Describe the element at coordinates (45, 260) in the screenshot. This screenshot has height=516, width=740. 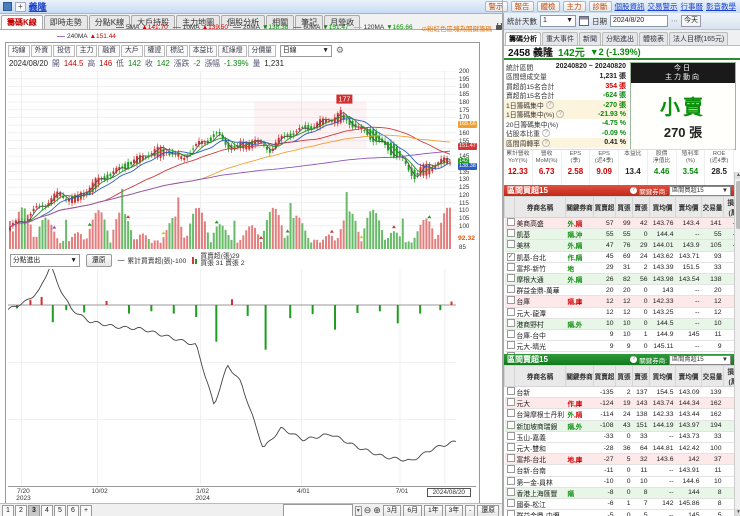
I see `subchart-indicator-select: 分點進出 ▼` at that location.